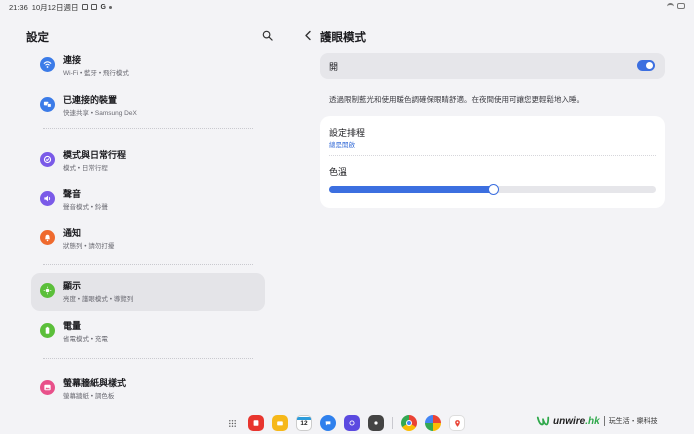 Image resolution: width=694 pixels, height=434 pixels. I want to click on wifi-status-icon, so click(670, 6).